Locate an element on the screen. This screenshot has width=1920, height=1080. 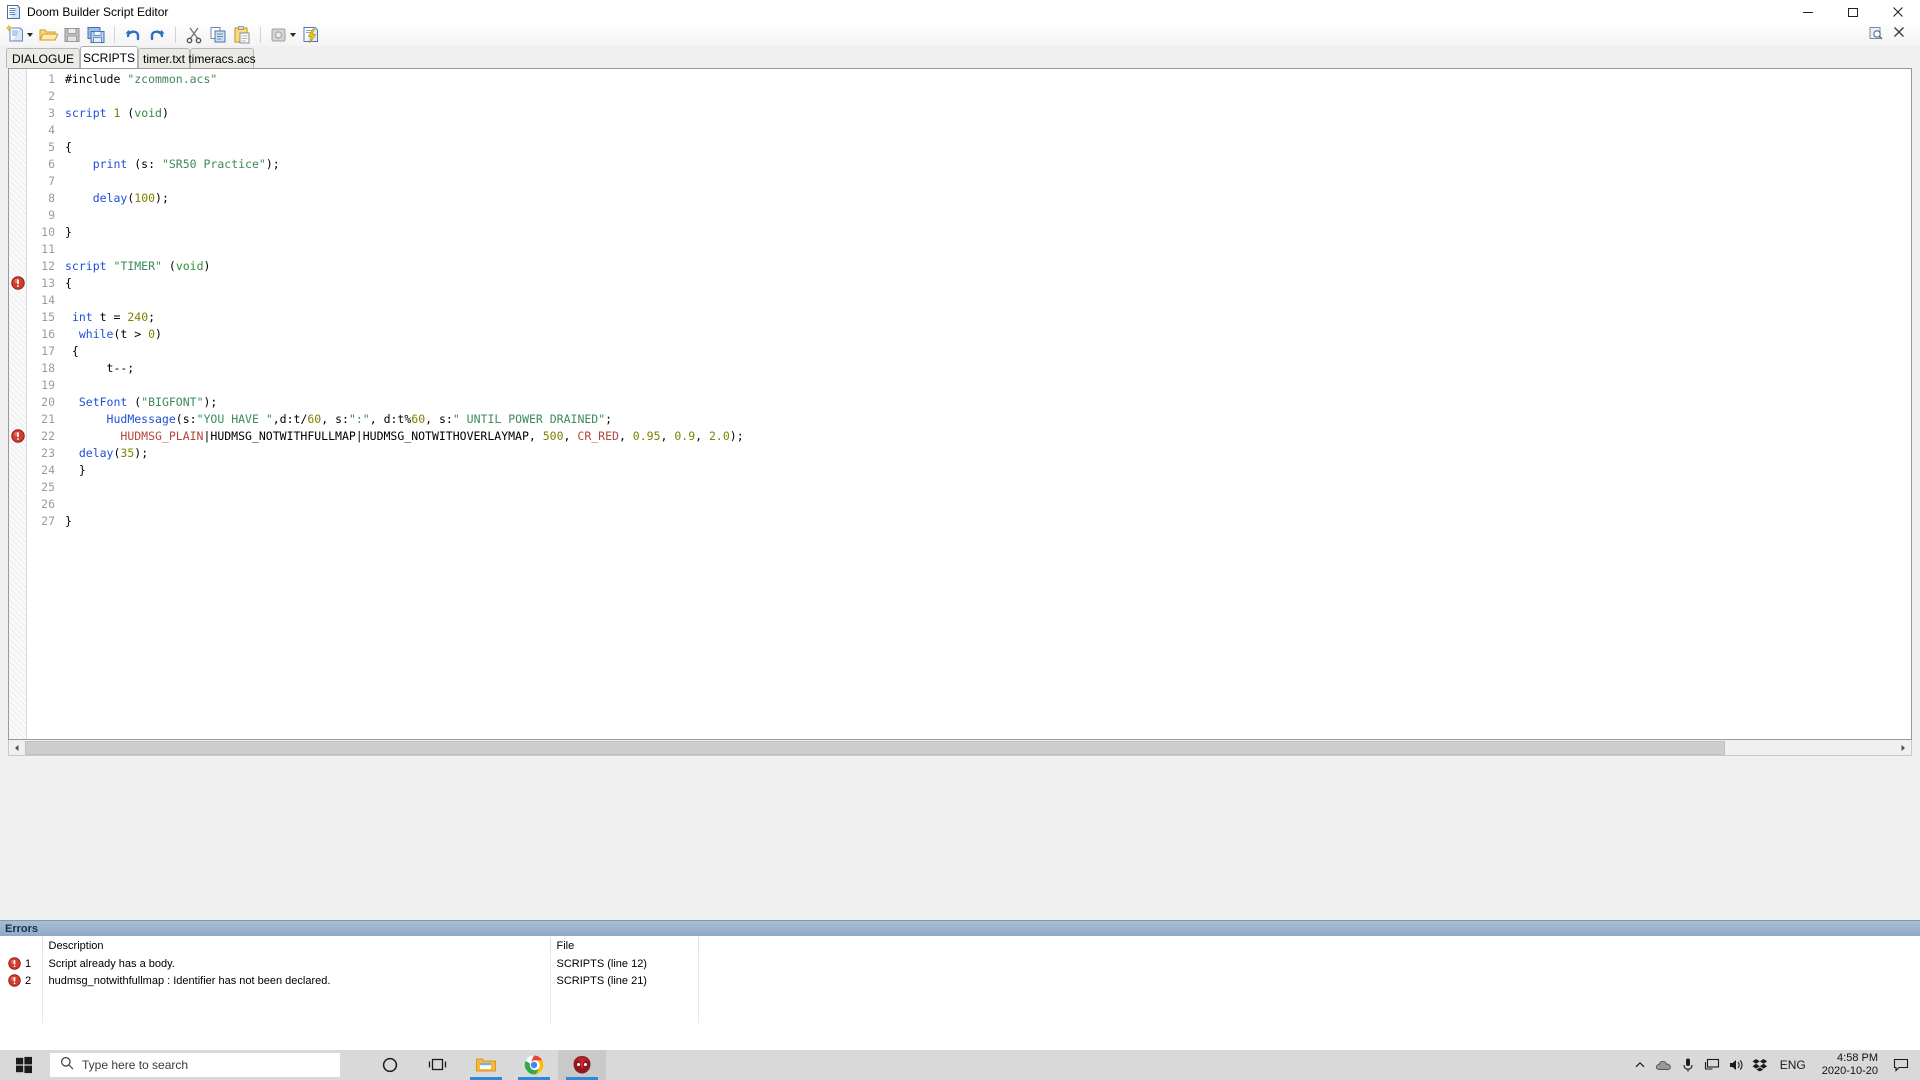
redo-button is located at coordinates (157, 35).